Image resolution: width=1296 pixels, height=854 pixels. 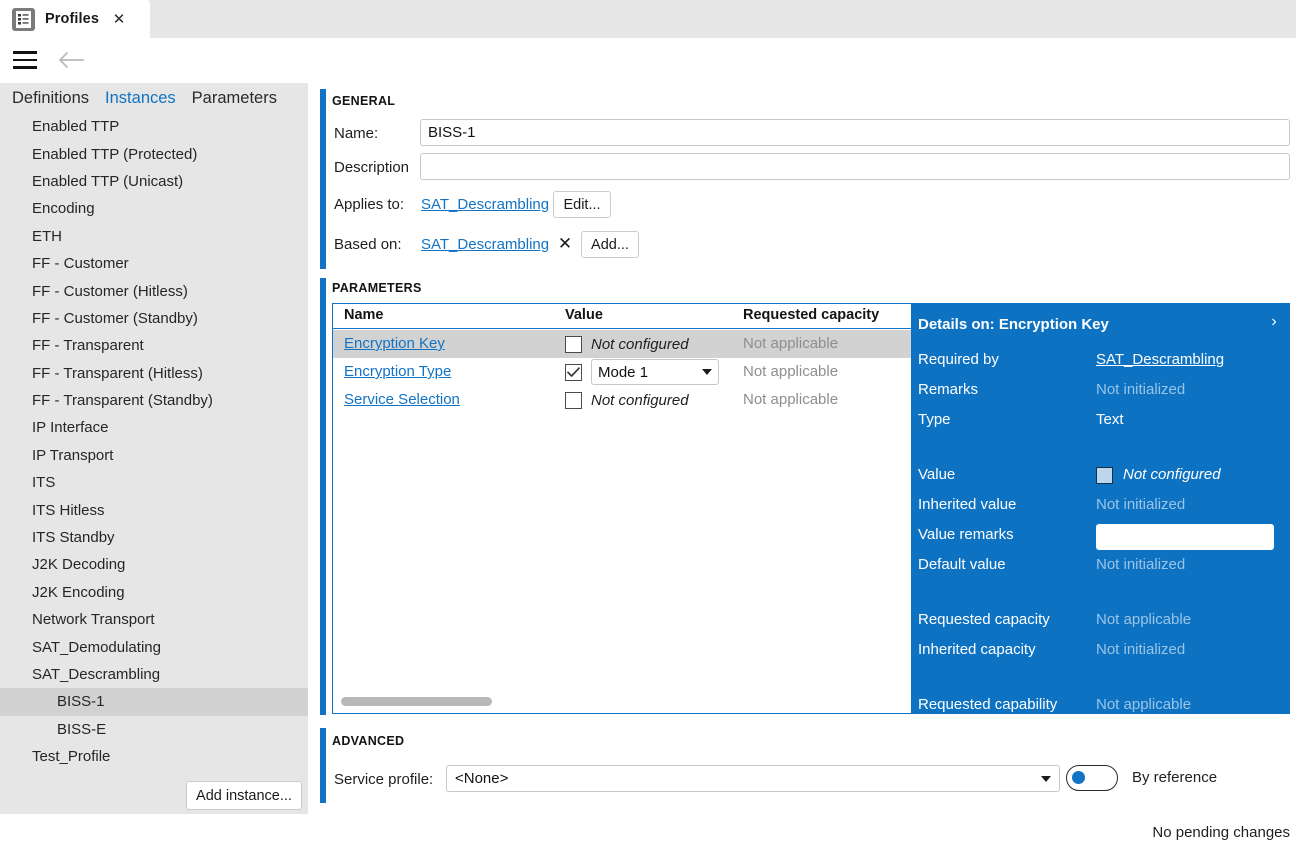 I want to click on sidebar-item-label: J2K Decoding, so click(x=79, y=565).